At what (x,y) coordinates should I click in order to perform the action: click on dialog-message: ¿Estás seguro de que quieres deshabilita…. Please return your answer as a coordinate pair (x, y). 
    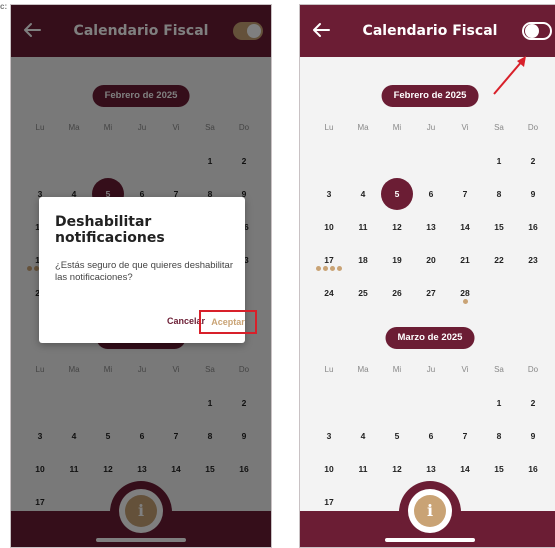
    Looking at the image, I should click on (144, 271).